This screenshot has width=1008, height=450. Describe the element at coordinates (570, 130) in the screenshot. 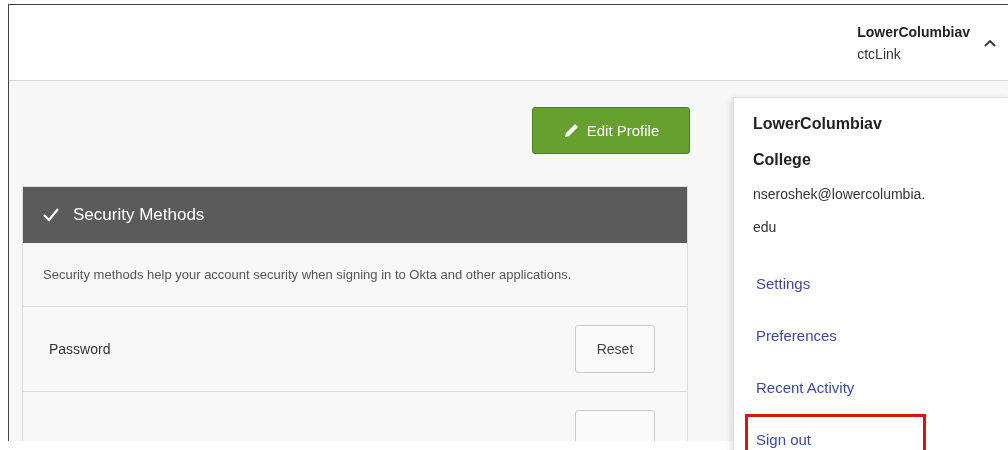

I see `pencil-icon` at that location.